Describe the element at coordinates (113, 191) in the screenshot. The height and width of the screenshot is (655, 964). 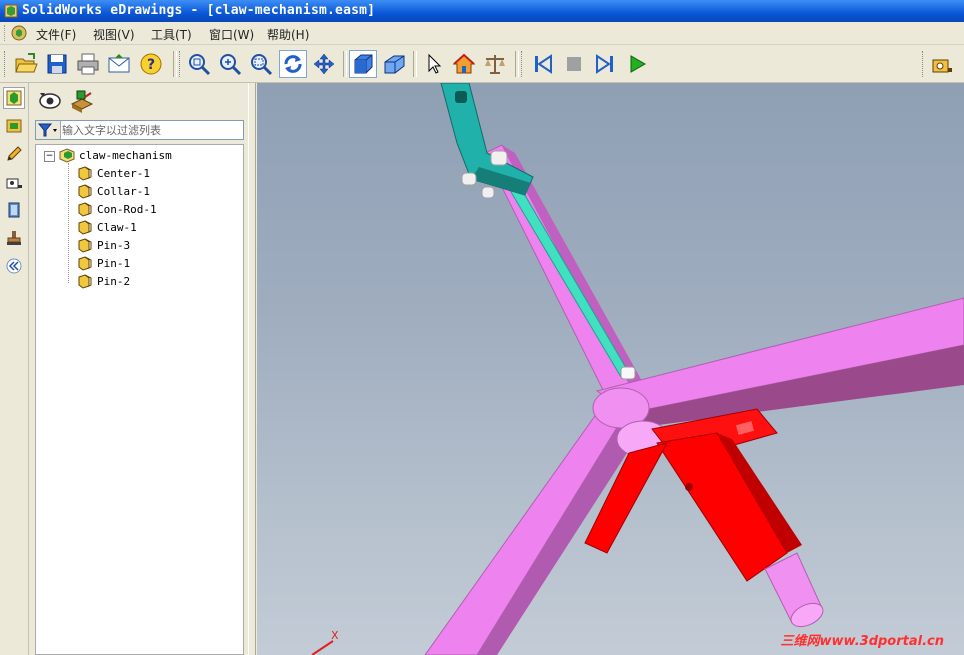
I see `tree-item: Collar-1` at that location.